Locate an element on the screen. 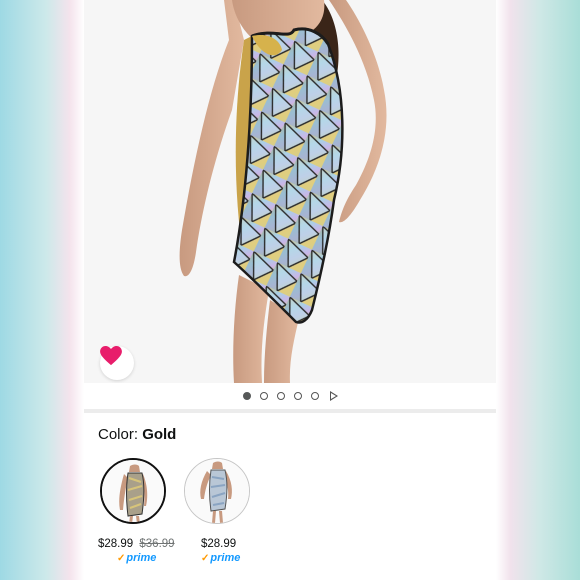  variant-price-silver: $28.99 is located at coordinates (218, 544).